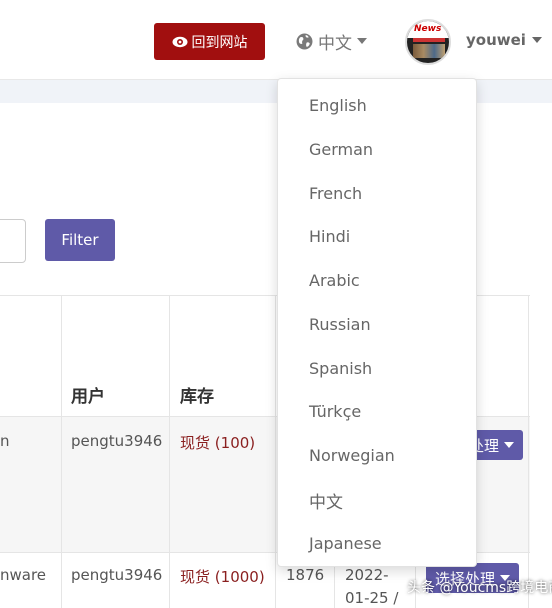 The image size is (552, 608). I want to click on column-header-user: 用户, so click(88, 397).